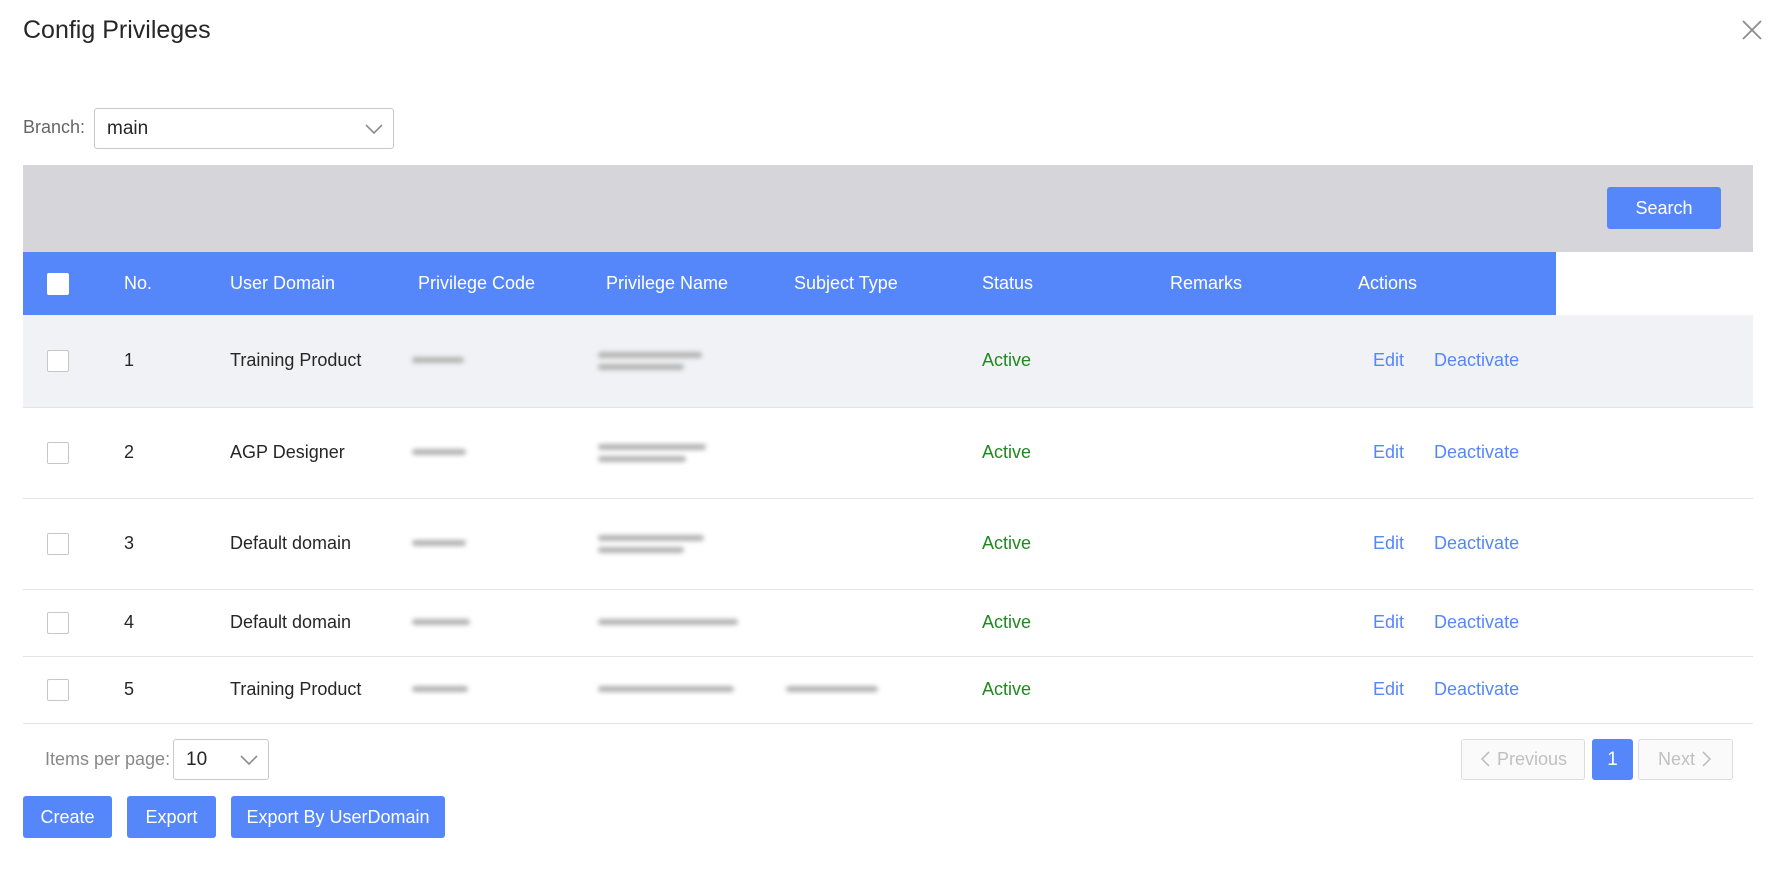 The height and width of the screenshot is (878, 1779). What do you see at coordinates (177, 690) in the screenshot?
I see `row-no: 5` at bounding box center [177, 690].